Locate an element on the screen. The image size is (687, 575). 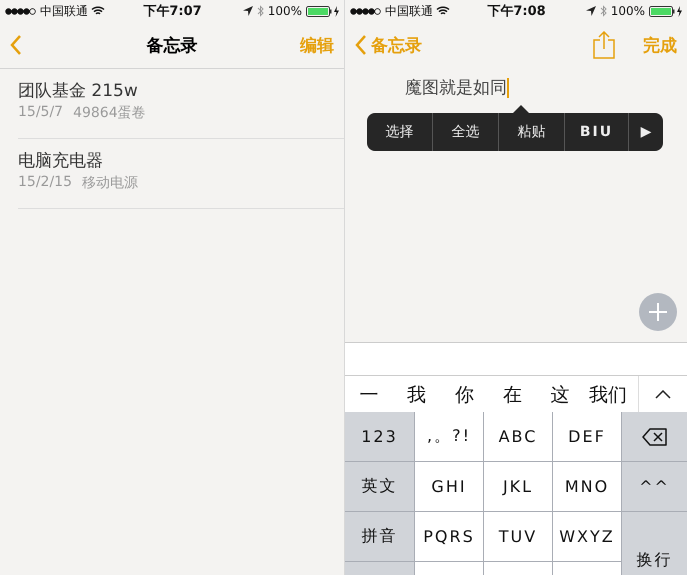
letter-key: ,。?! is located at coordinates (449, 436).